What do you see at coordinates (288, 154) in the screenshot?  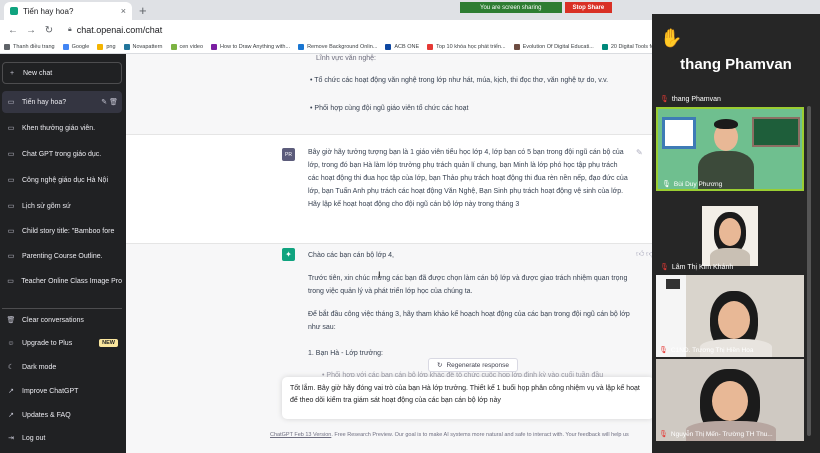 I see `user-avatar: PR` at bounding box center [288, 154].